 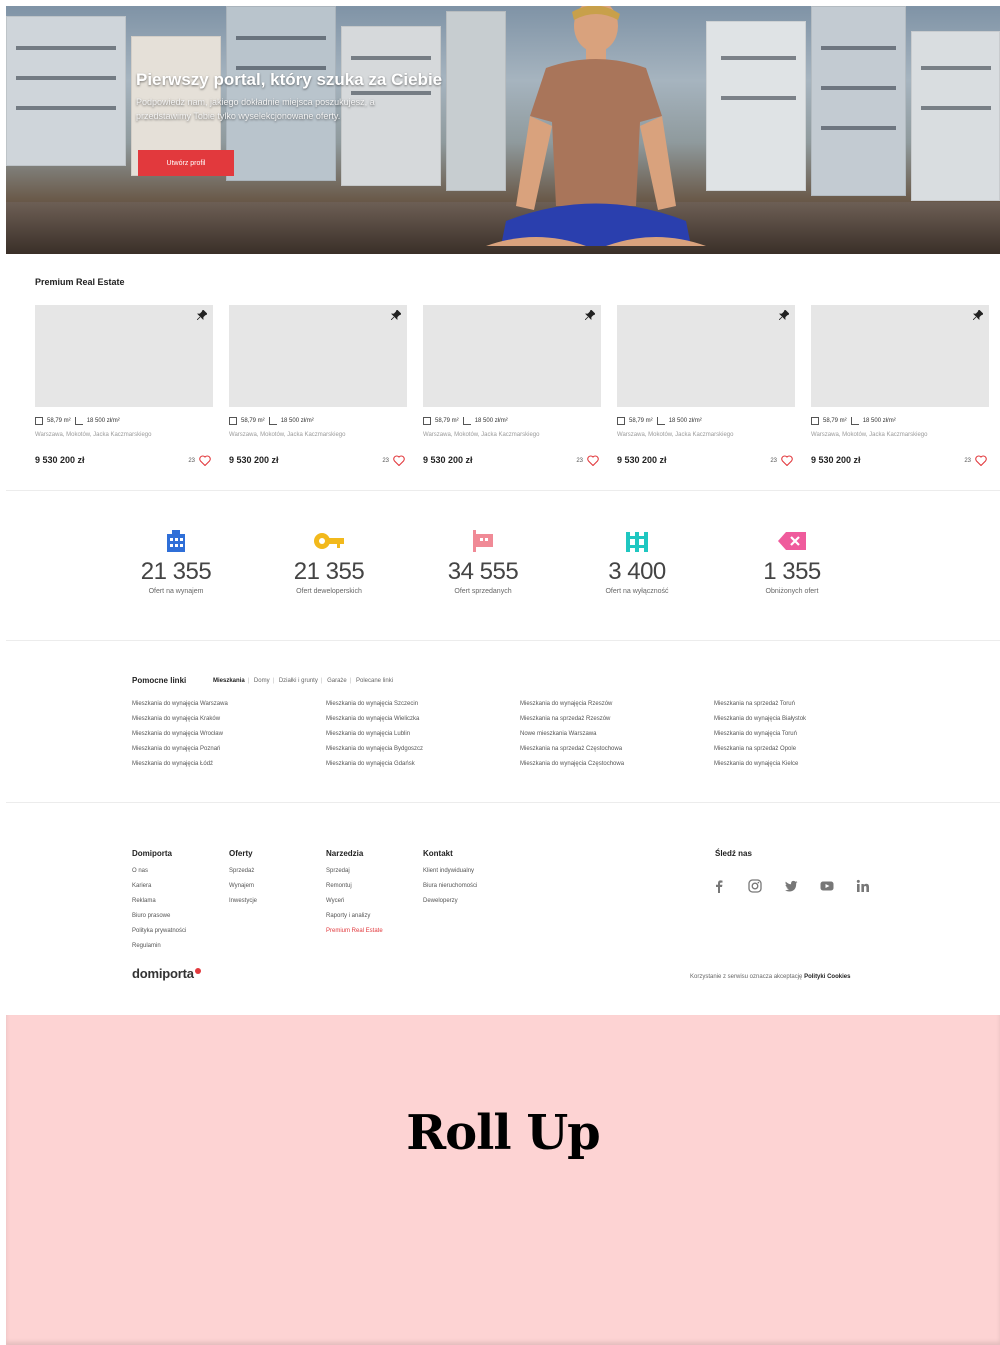 I want to click on helpful-links-title: Pomocne linki, so click(x=159, y=680).